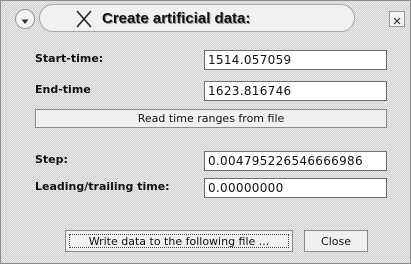  What do you see at coordinates (295, 188) in the screenshot?
I see `leading-trailing-time-input` at bounding box center [295, 188].